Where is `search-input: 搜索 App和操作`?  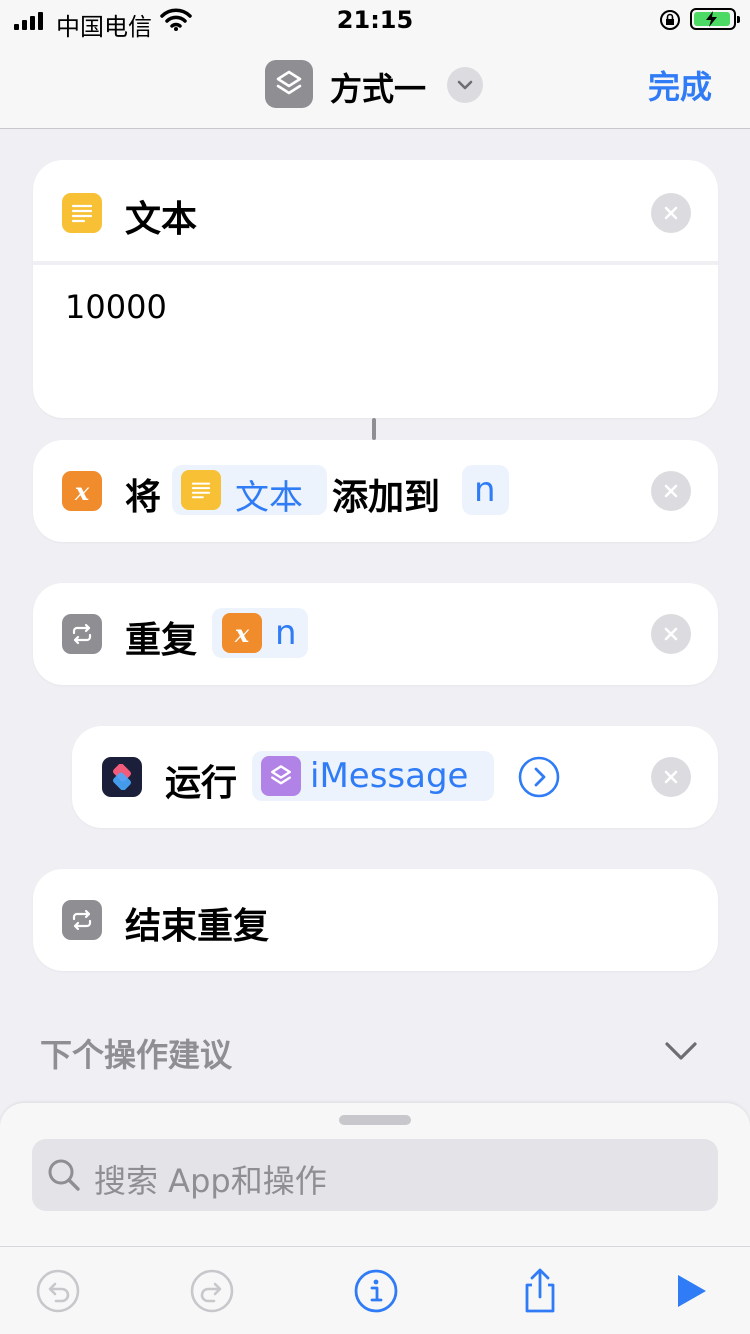
search-input: 搜索 App和操作 is located at coordinates (375, 1175).